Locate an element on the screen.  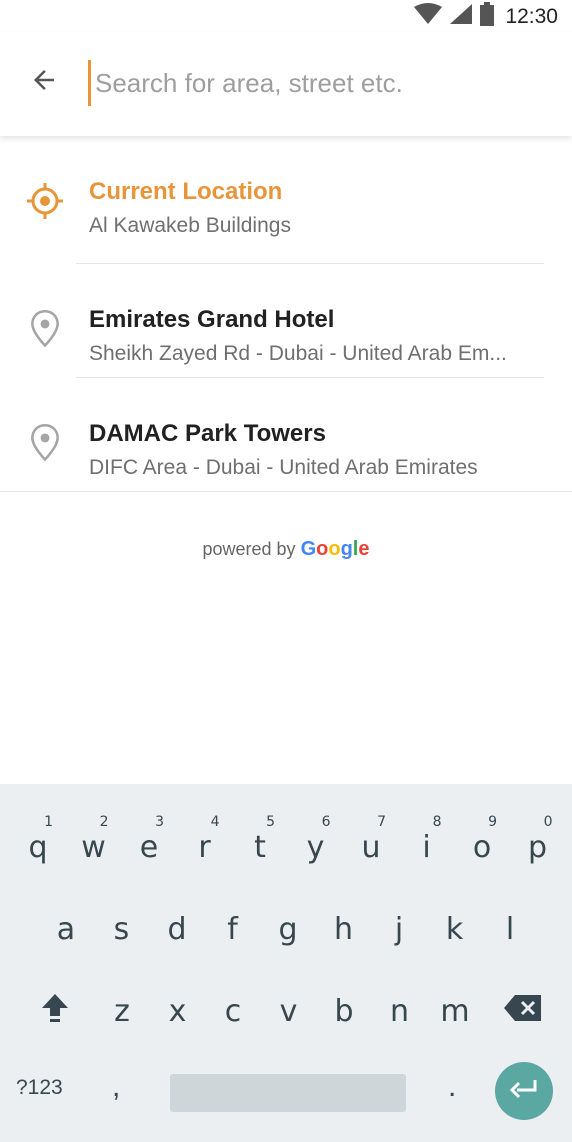
key-u: 7u is located at coordinates (371, 847).